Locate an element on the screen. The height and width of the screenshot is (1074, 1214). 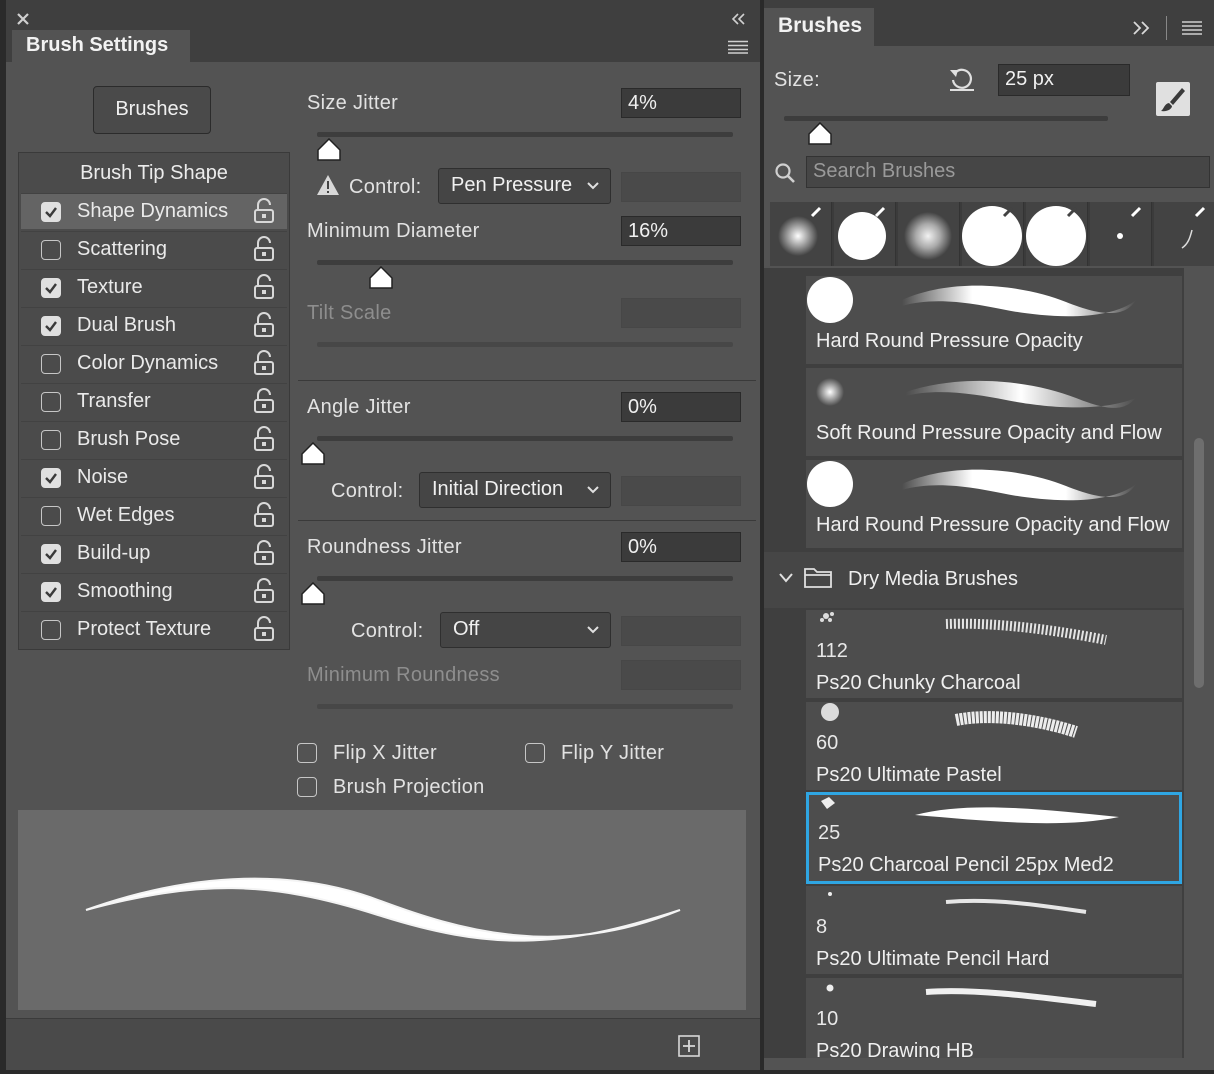
brush-option-row: Wet Edges is located at coordinates (154, 515).